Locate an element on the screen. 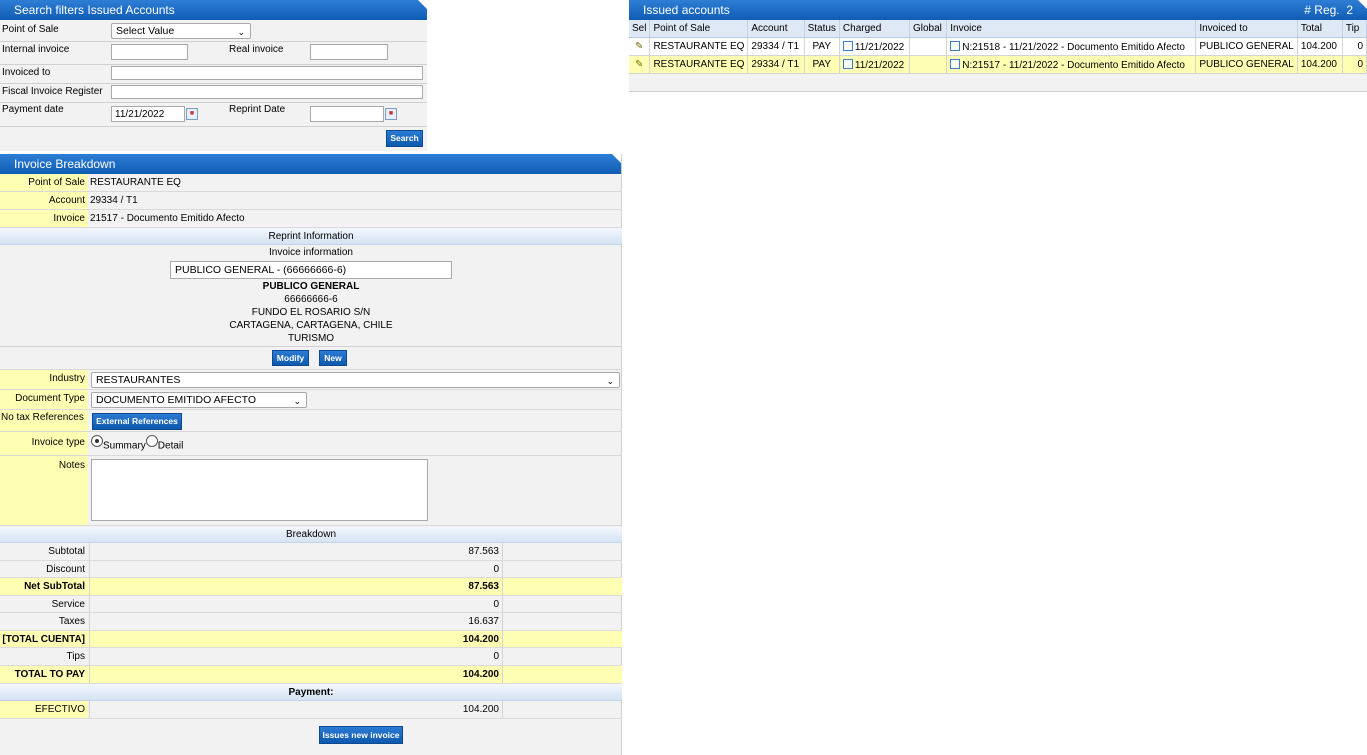 This screenshot has height=755, width=1367. col-header: Status is located at coordinates (822, 29).